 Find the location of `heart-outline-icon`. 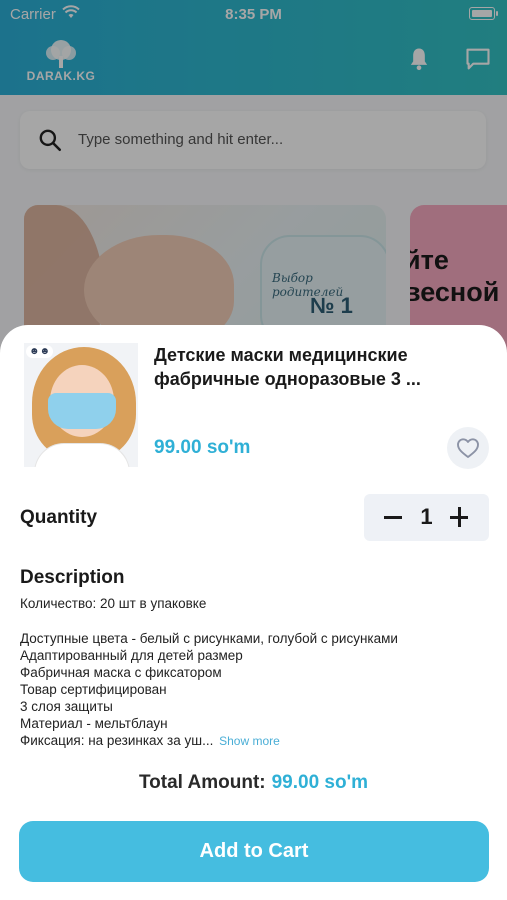

heart-outline-icon is located at coordinates (468, 448).